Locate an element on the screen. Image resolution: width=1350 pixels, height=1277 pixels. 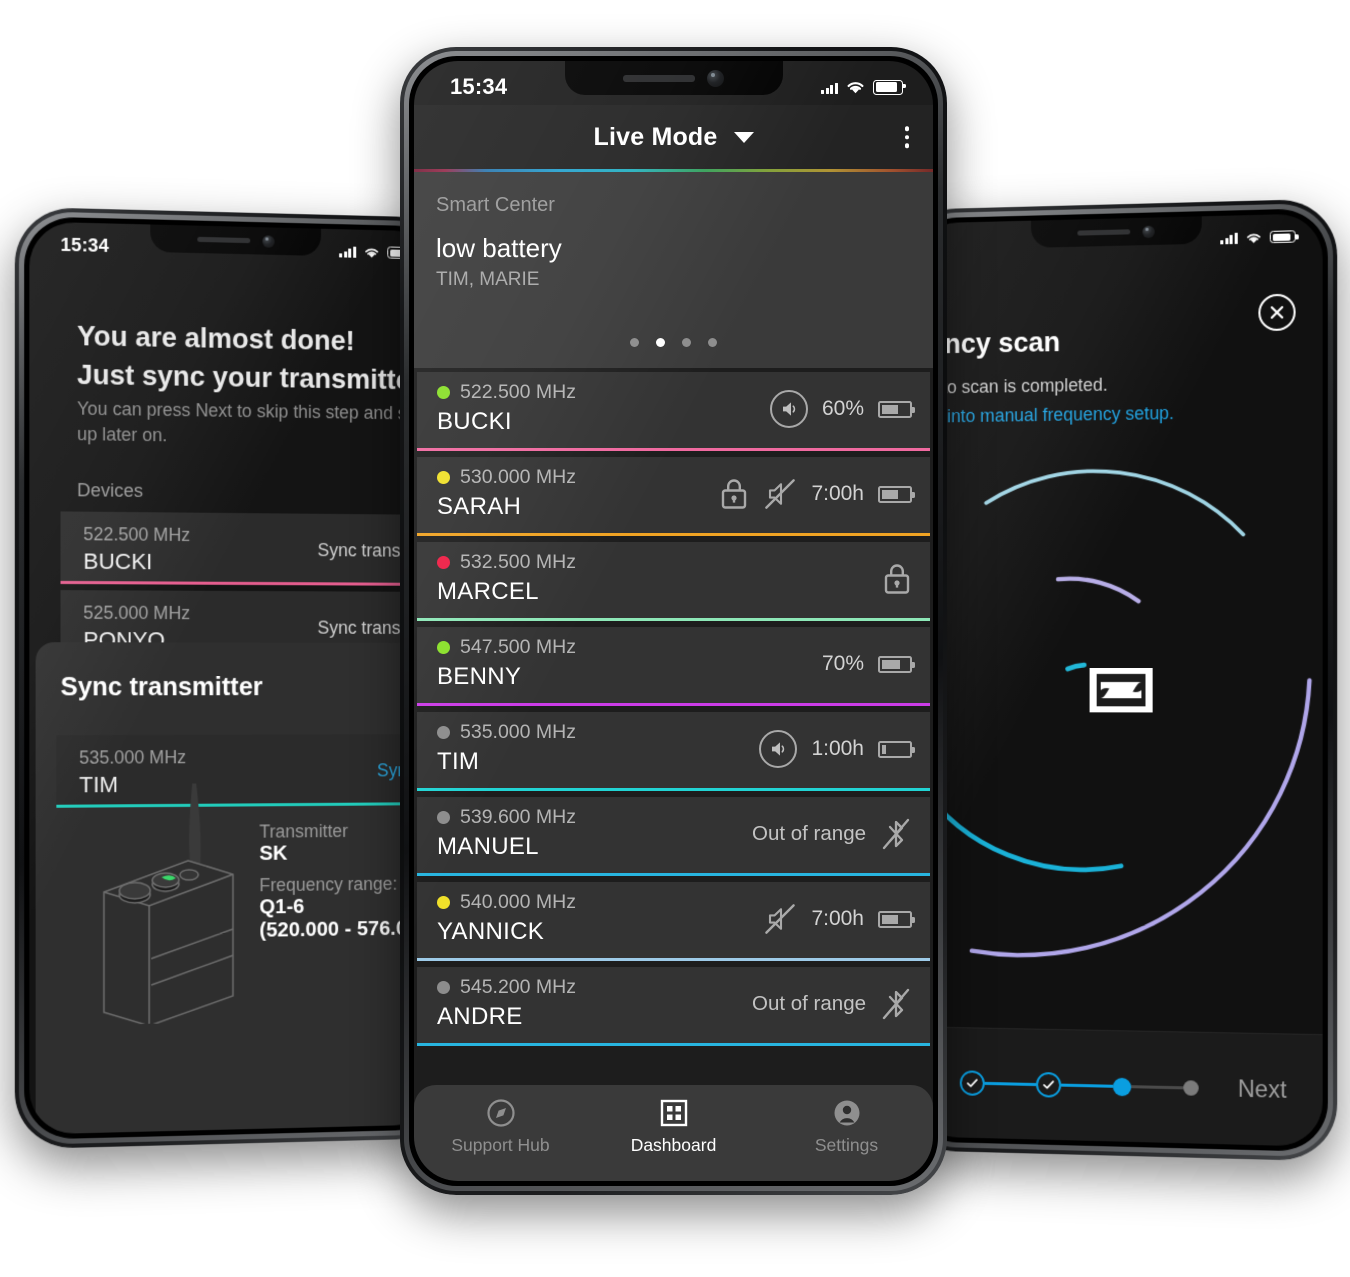
channel-row: 535.000 MHz TIM 1:00h is located at coordinates (673, 751).